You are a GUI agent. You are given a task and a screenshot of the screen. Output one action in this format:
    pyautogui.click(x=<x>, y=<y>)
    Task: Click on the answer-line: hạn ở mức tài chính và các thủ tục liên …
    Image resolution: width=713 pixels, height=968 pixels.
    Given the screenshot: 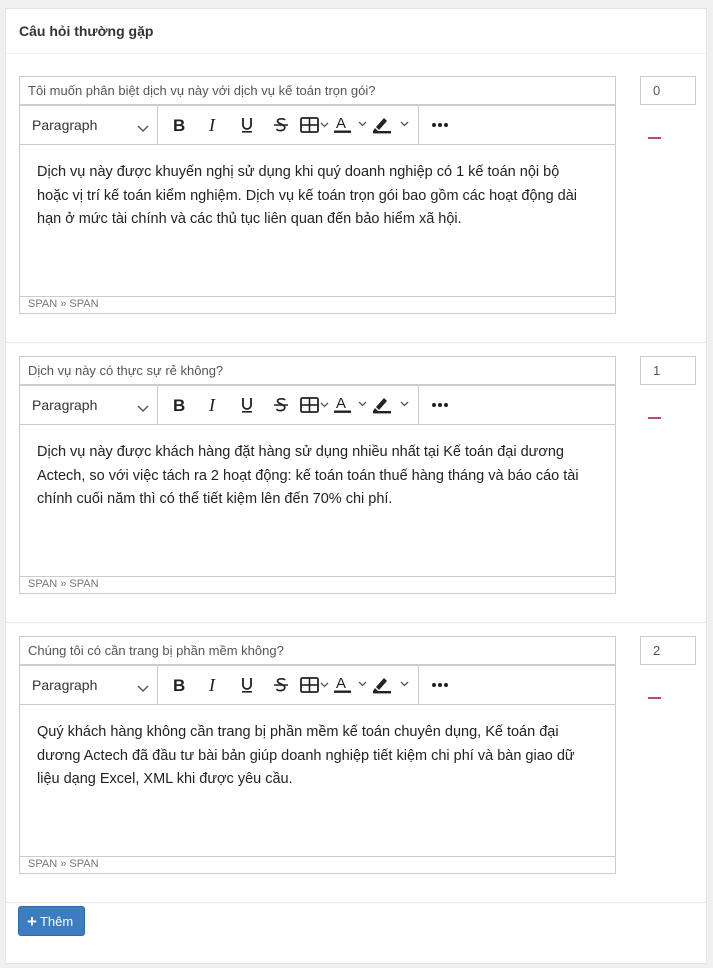 What is the action you would take?
    pyautogui.click(x=249, y=219)
    